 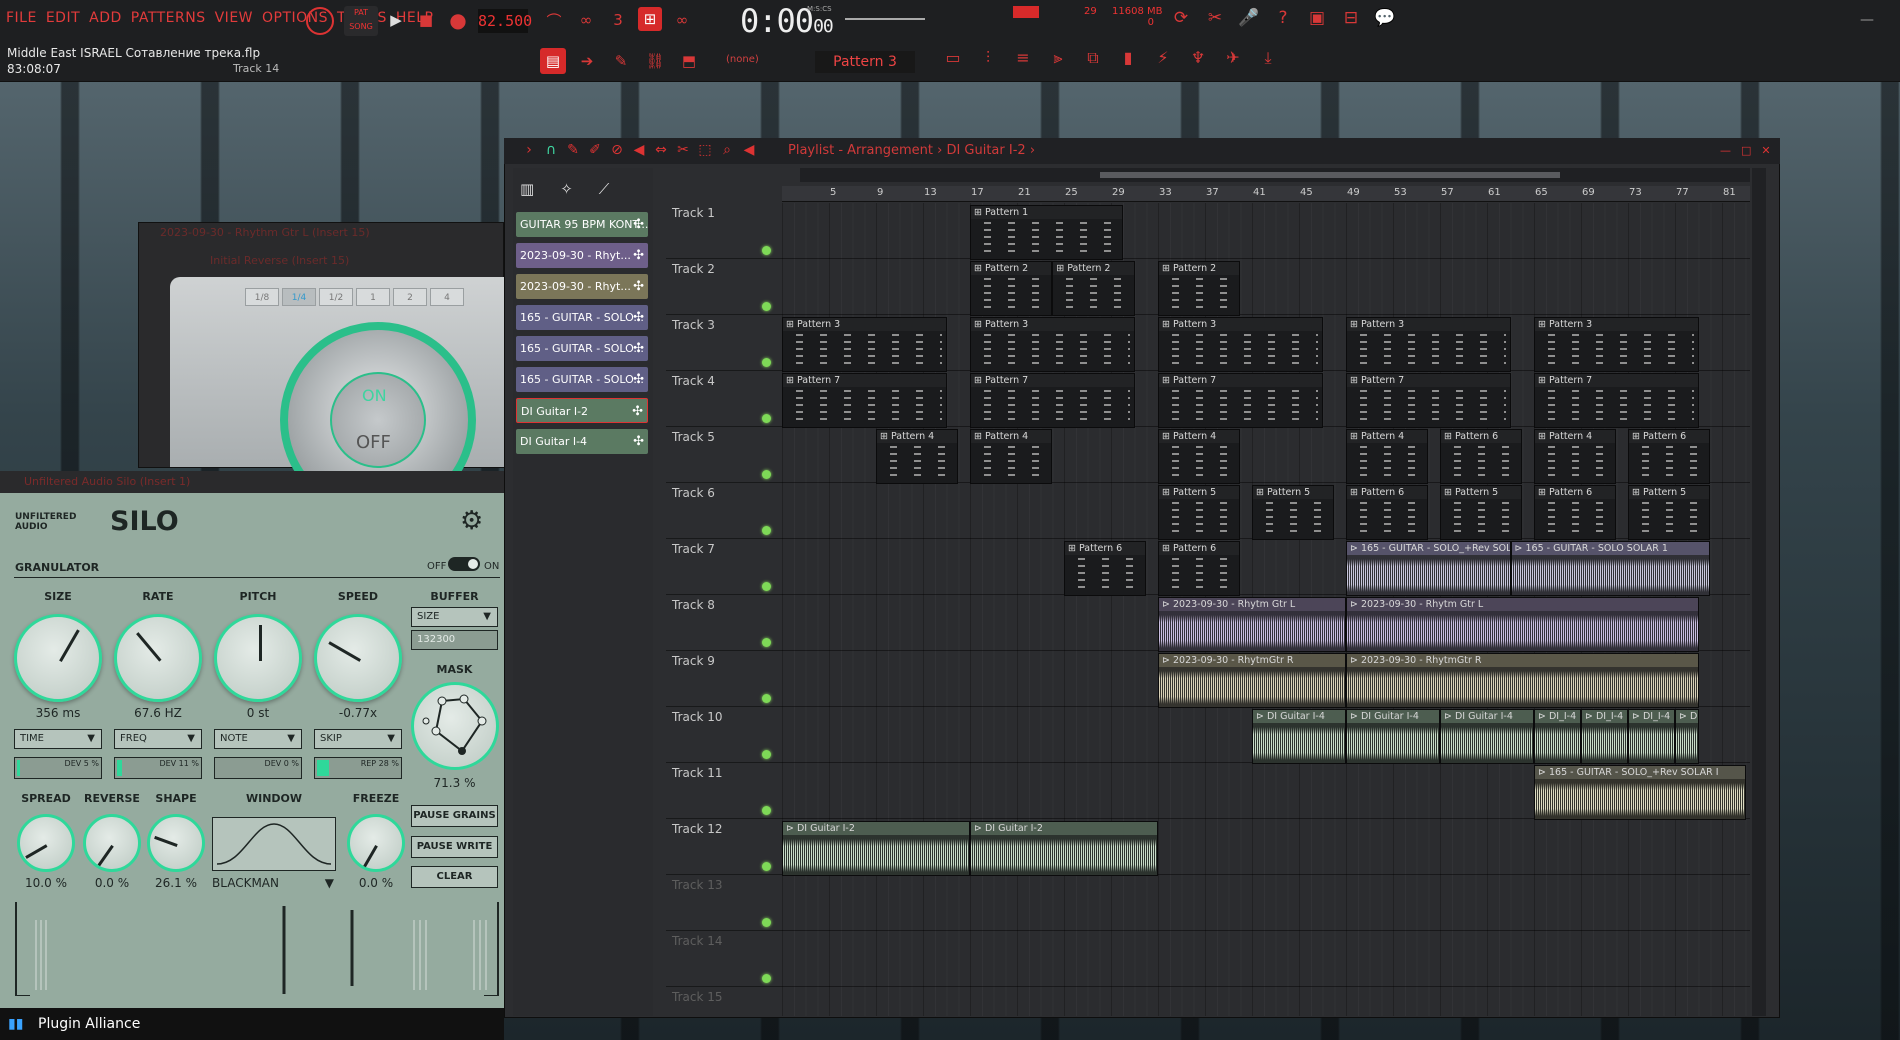 What do you see at coordinates (262, 297) in the screenshot?
I see `rate-option: 1/8` at bounding box center [262, 297].